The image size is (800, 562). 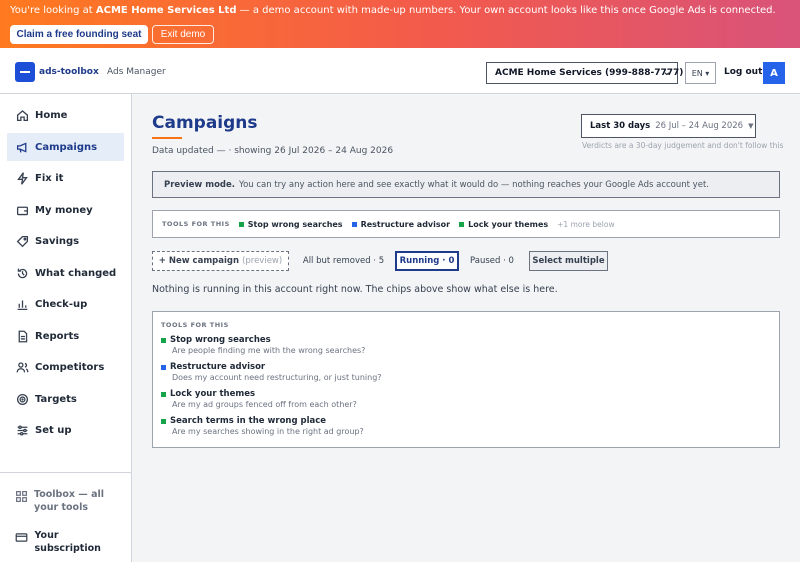 I want to click on preview-mode-strong: Preview mode., so click(x=199, y=184).